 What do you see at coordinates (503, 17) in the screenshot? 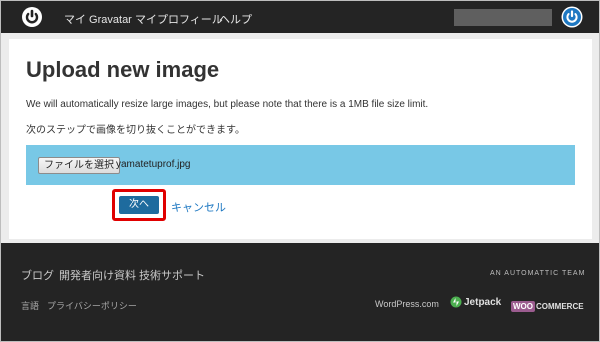
I see `user-name-redacted` at bounding box center [503, 17].